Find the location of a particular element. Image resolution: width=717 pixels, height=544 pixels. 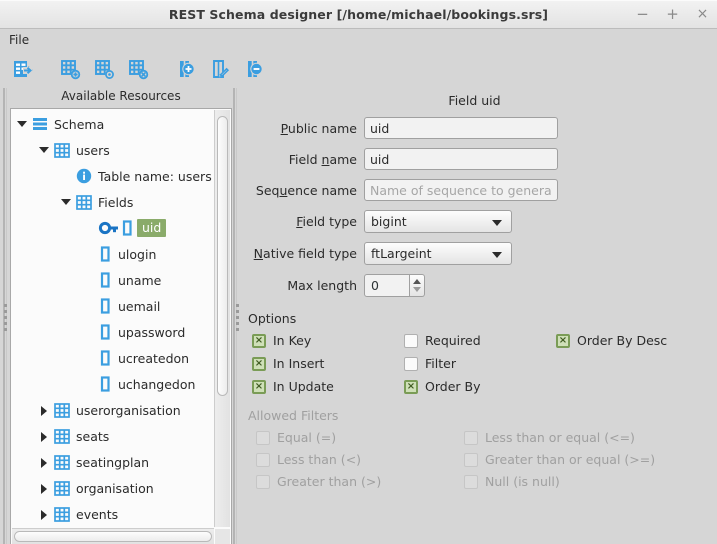

field-type-value: bigint is located at coordinates (389, 221).